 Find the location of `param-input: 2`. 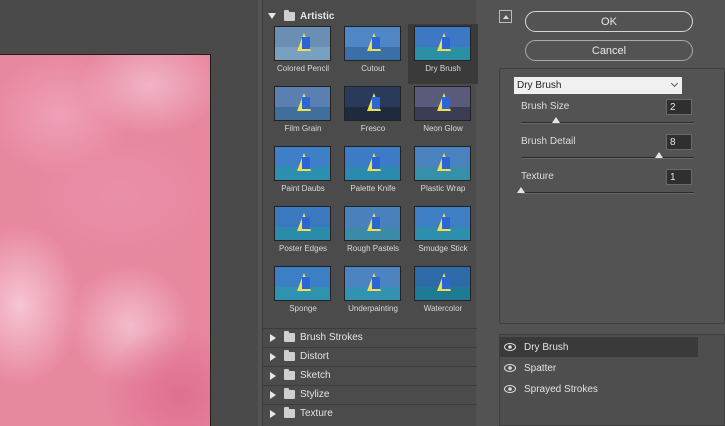

param-input: 2 is located at coordinates (679, 107).